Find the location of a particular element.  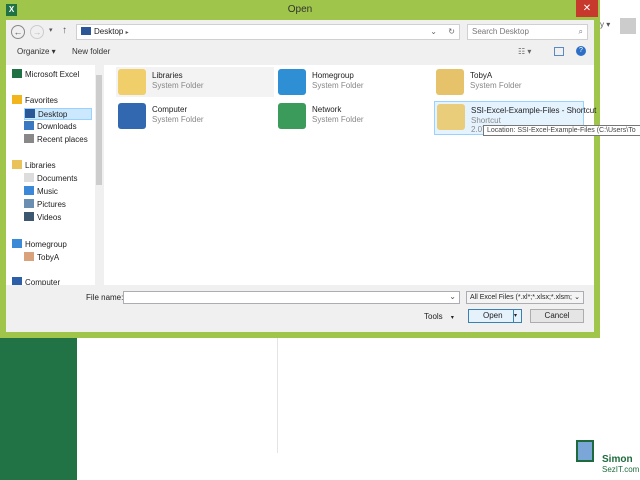

tree-item-label: Videos is located at coordinates (49, 217).